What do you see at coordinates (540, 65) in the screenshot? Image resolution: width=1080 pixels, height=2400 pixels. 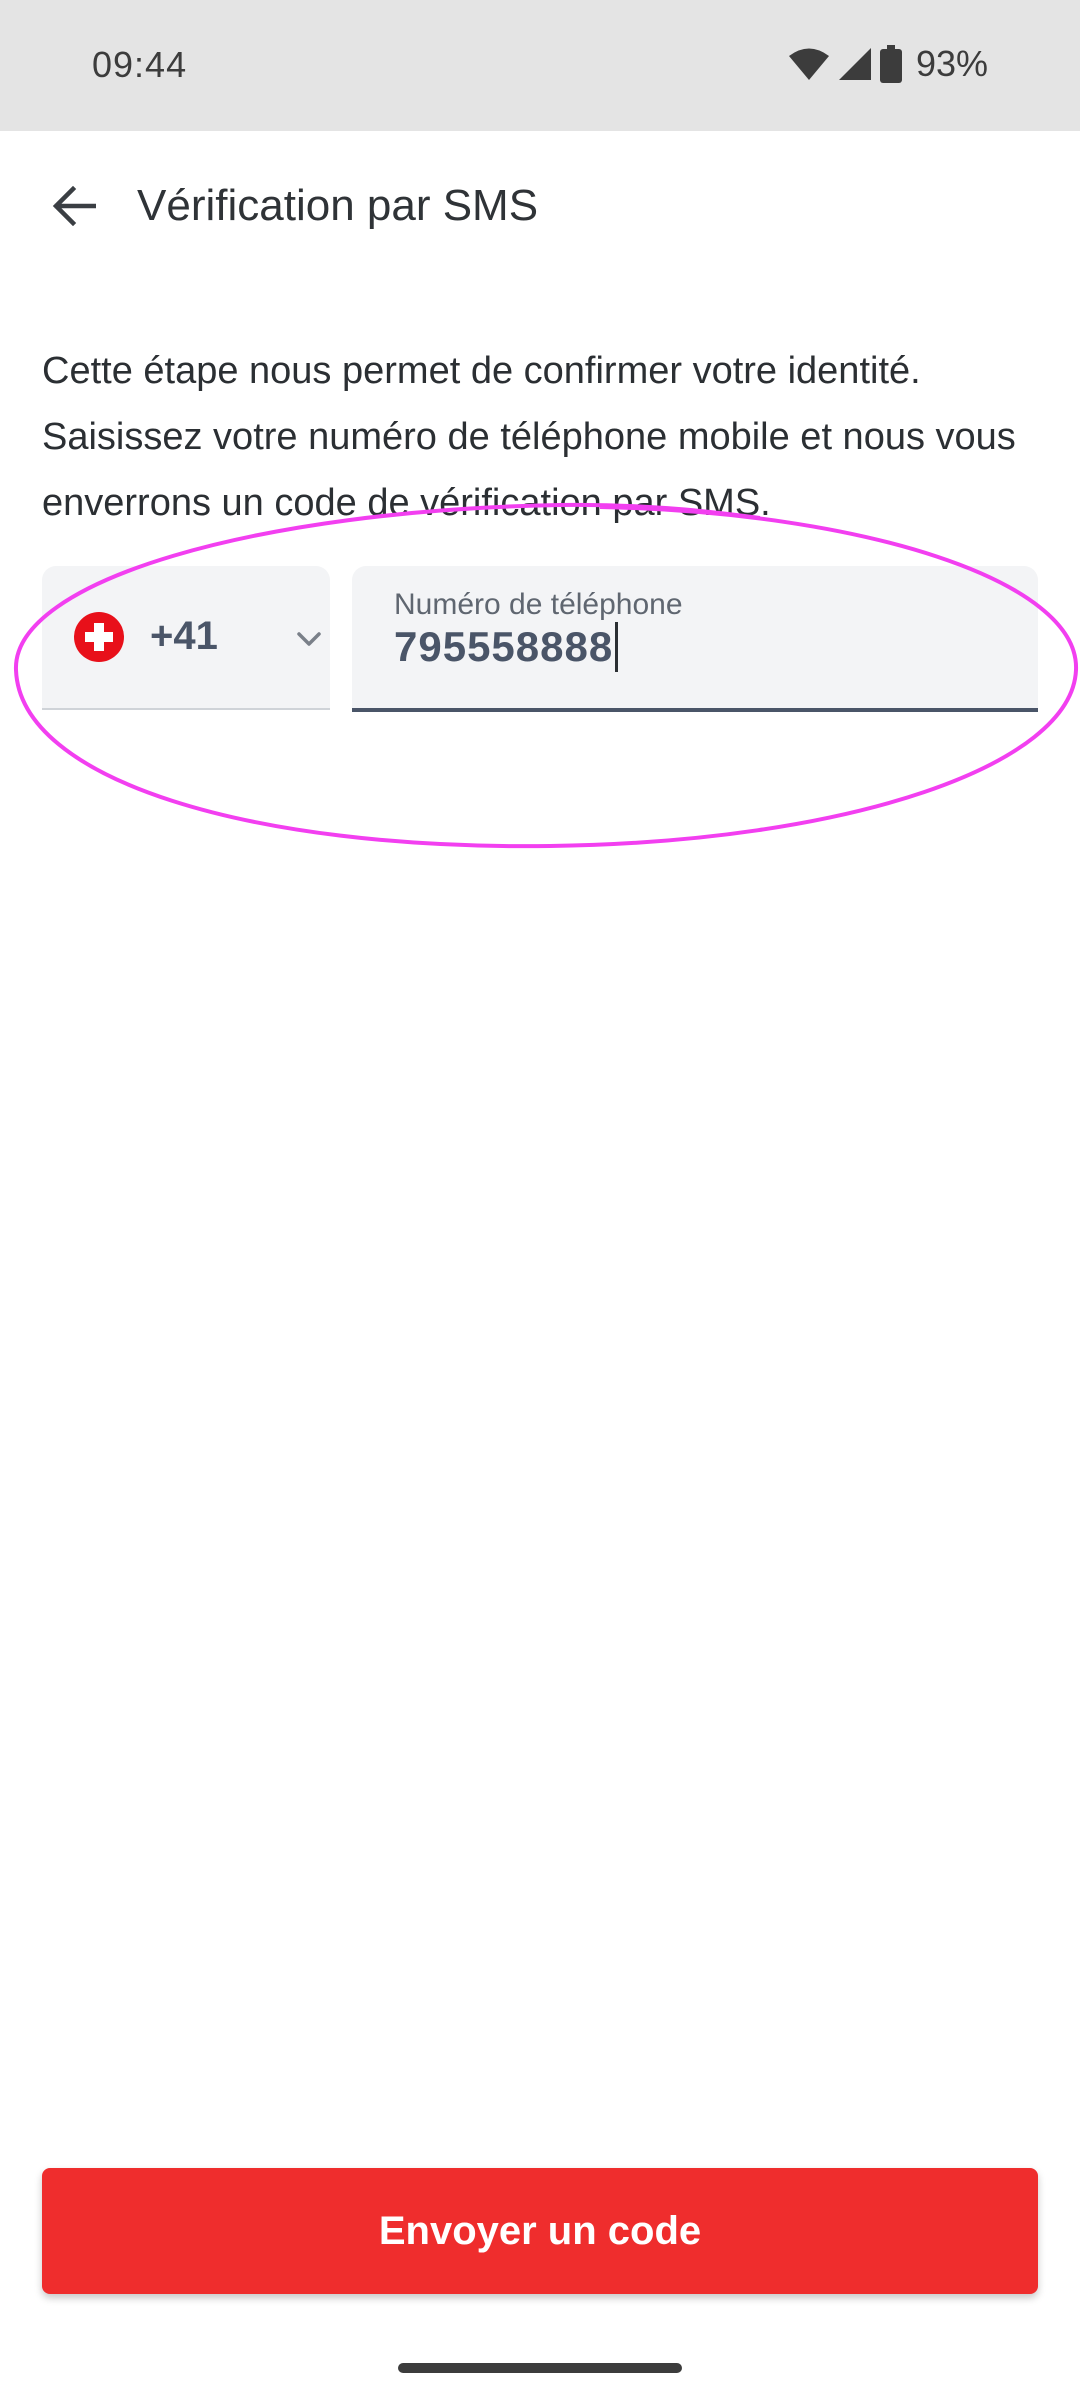 I see `status-bar: 09:44 93%` at bounding box center [540, 65].